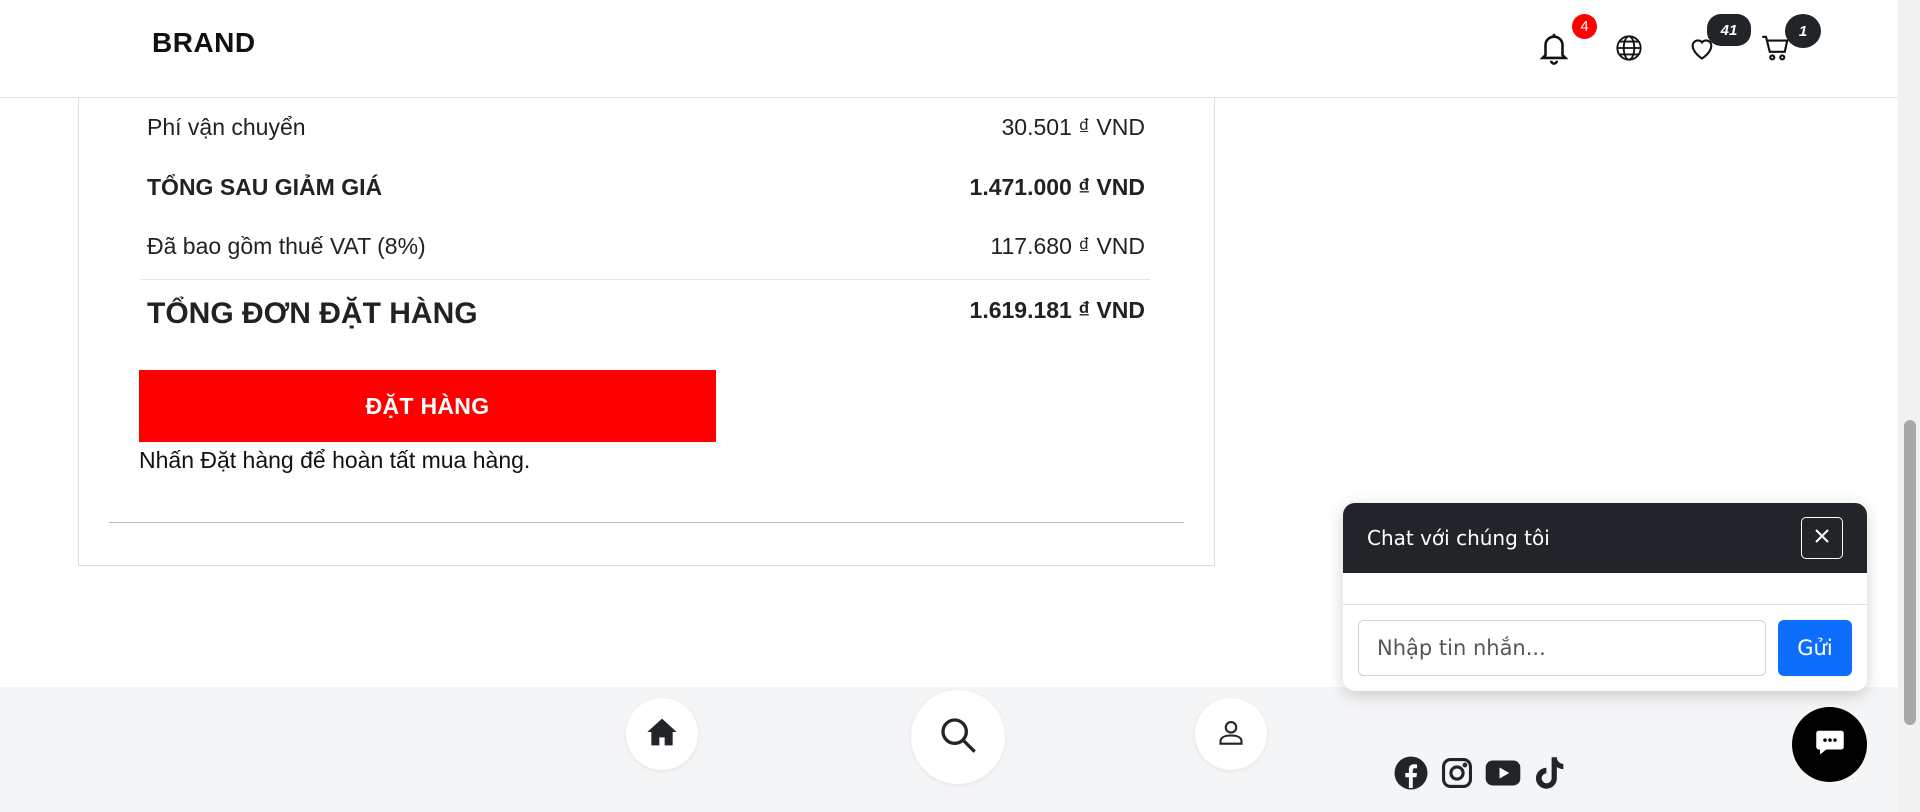 This screenshot has width=1920, height=812. Describe the element at coordinates (1909, 406) in the screenshot. I see `page-scrollbar` at that location.